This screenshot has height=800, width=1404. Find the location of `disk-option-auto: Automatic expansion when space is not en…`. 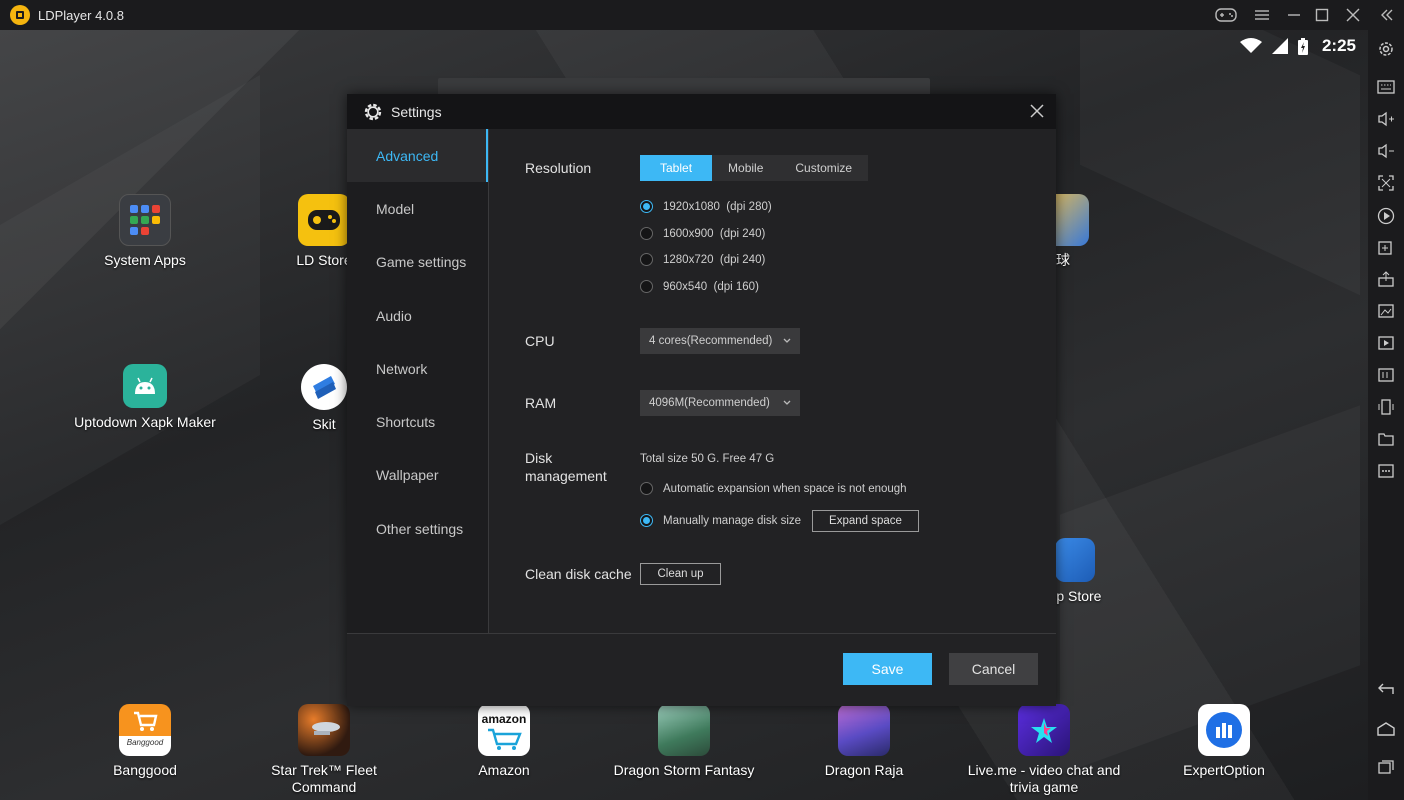

disk-option-auto: Automatic expansion when space is not en… is located at coordinates (773, 488).